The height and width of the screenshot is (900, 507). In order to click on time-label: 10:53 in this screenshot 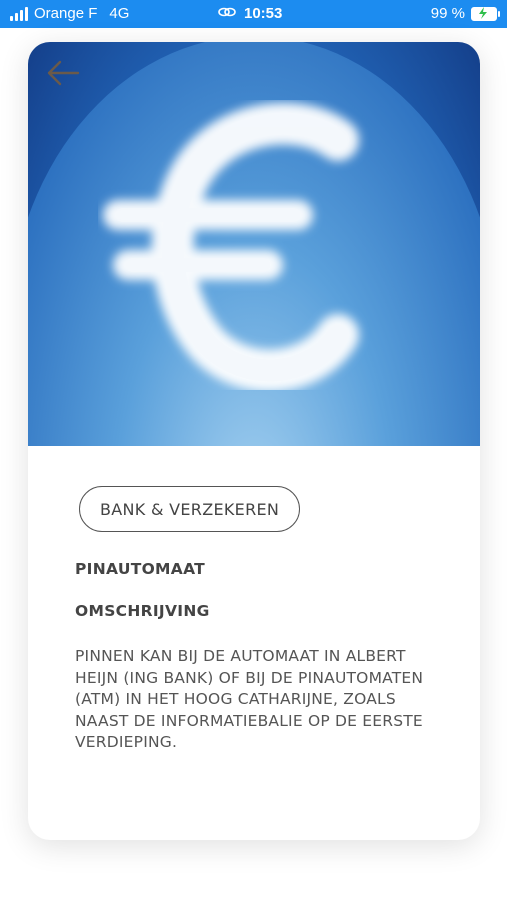, I will do `click(263, 13)`.